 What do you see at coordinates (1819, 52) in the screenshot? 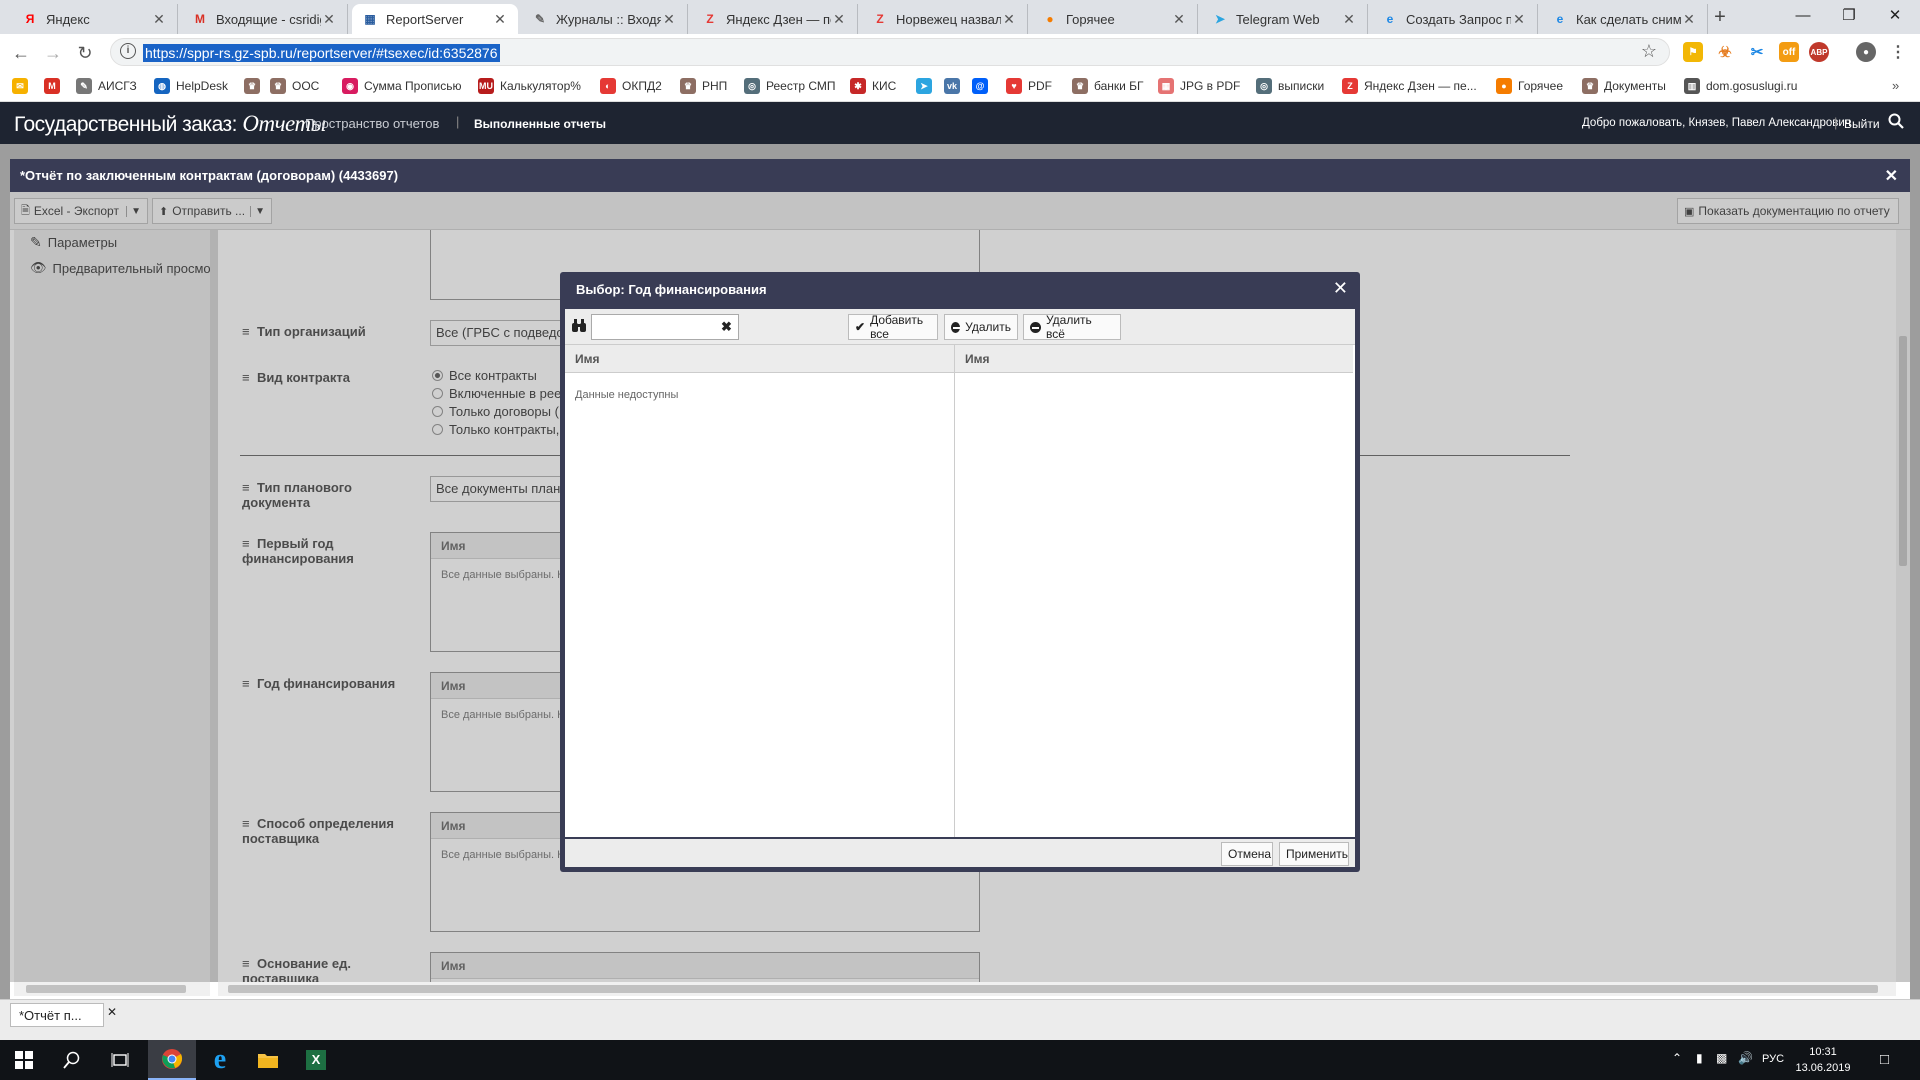
I see `adblock-extension-icon: ABP` at bounding box center [1819, 52].